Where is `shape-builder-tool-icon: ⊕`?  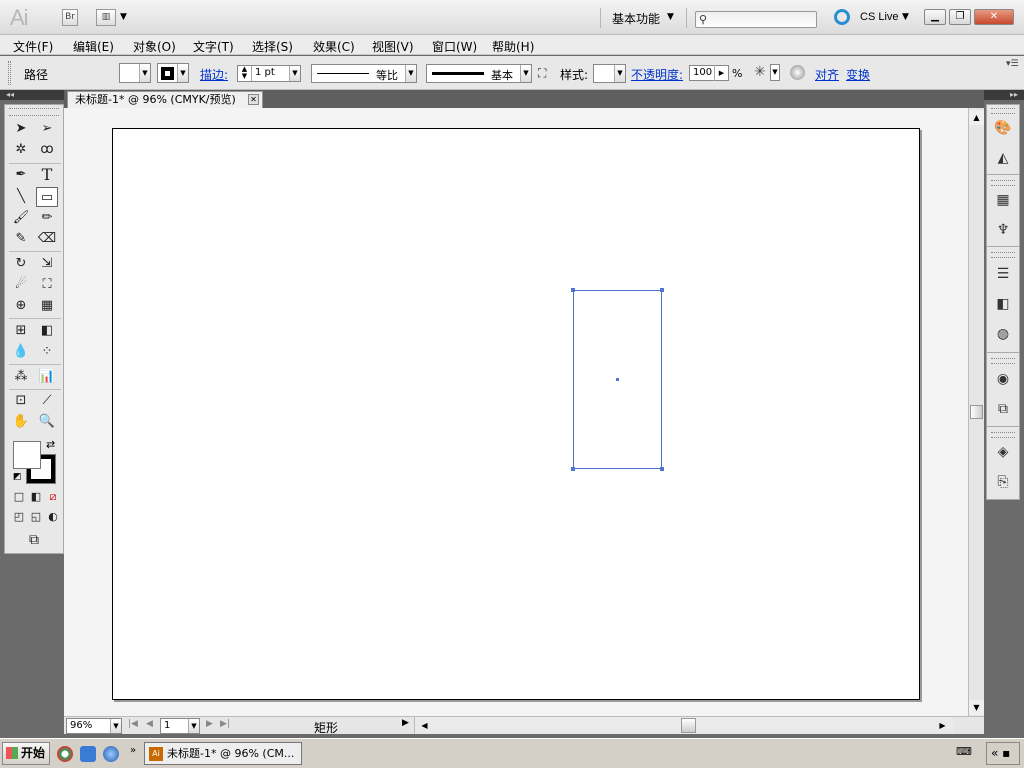
shape-builder-tool-icon: ⊕ is located at coordinates (21, 306).